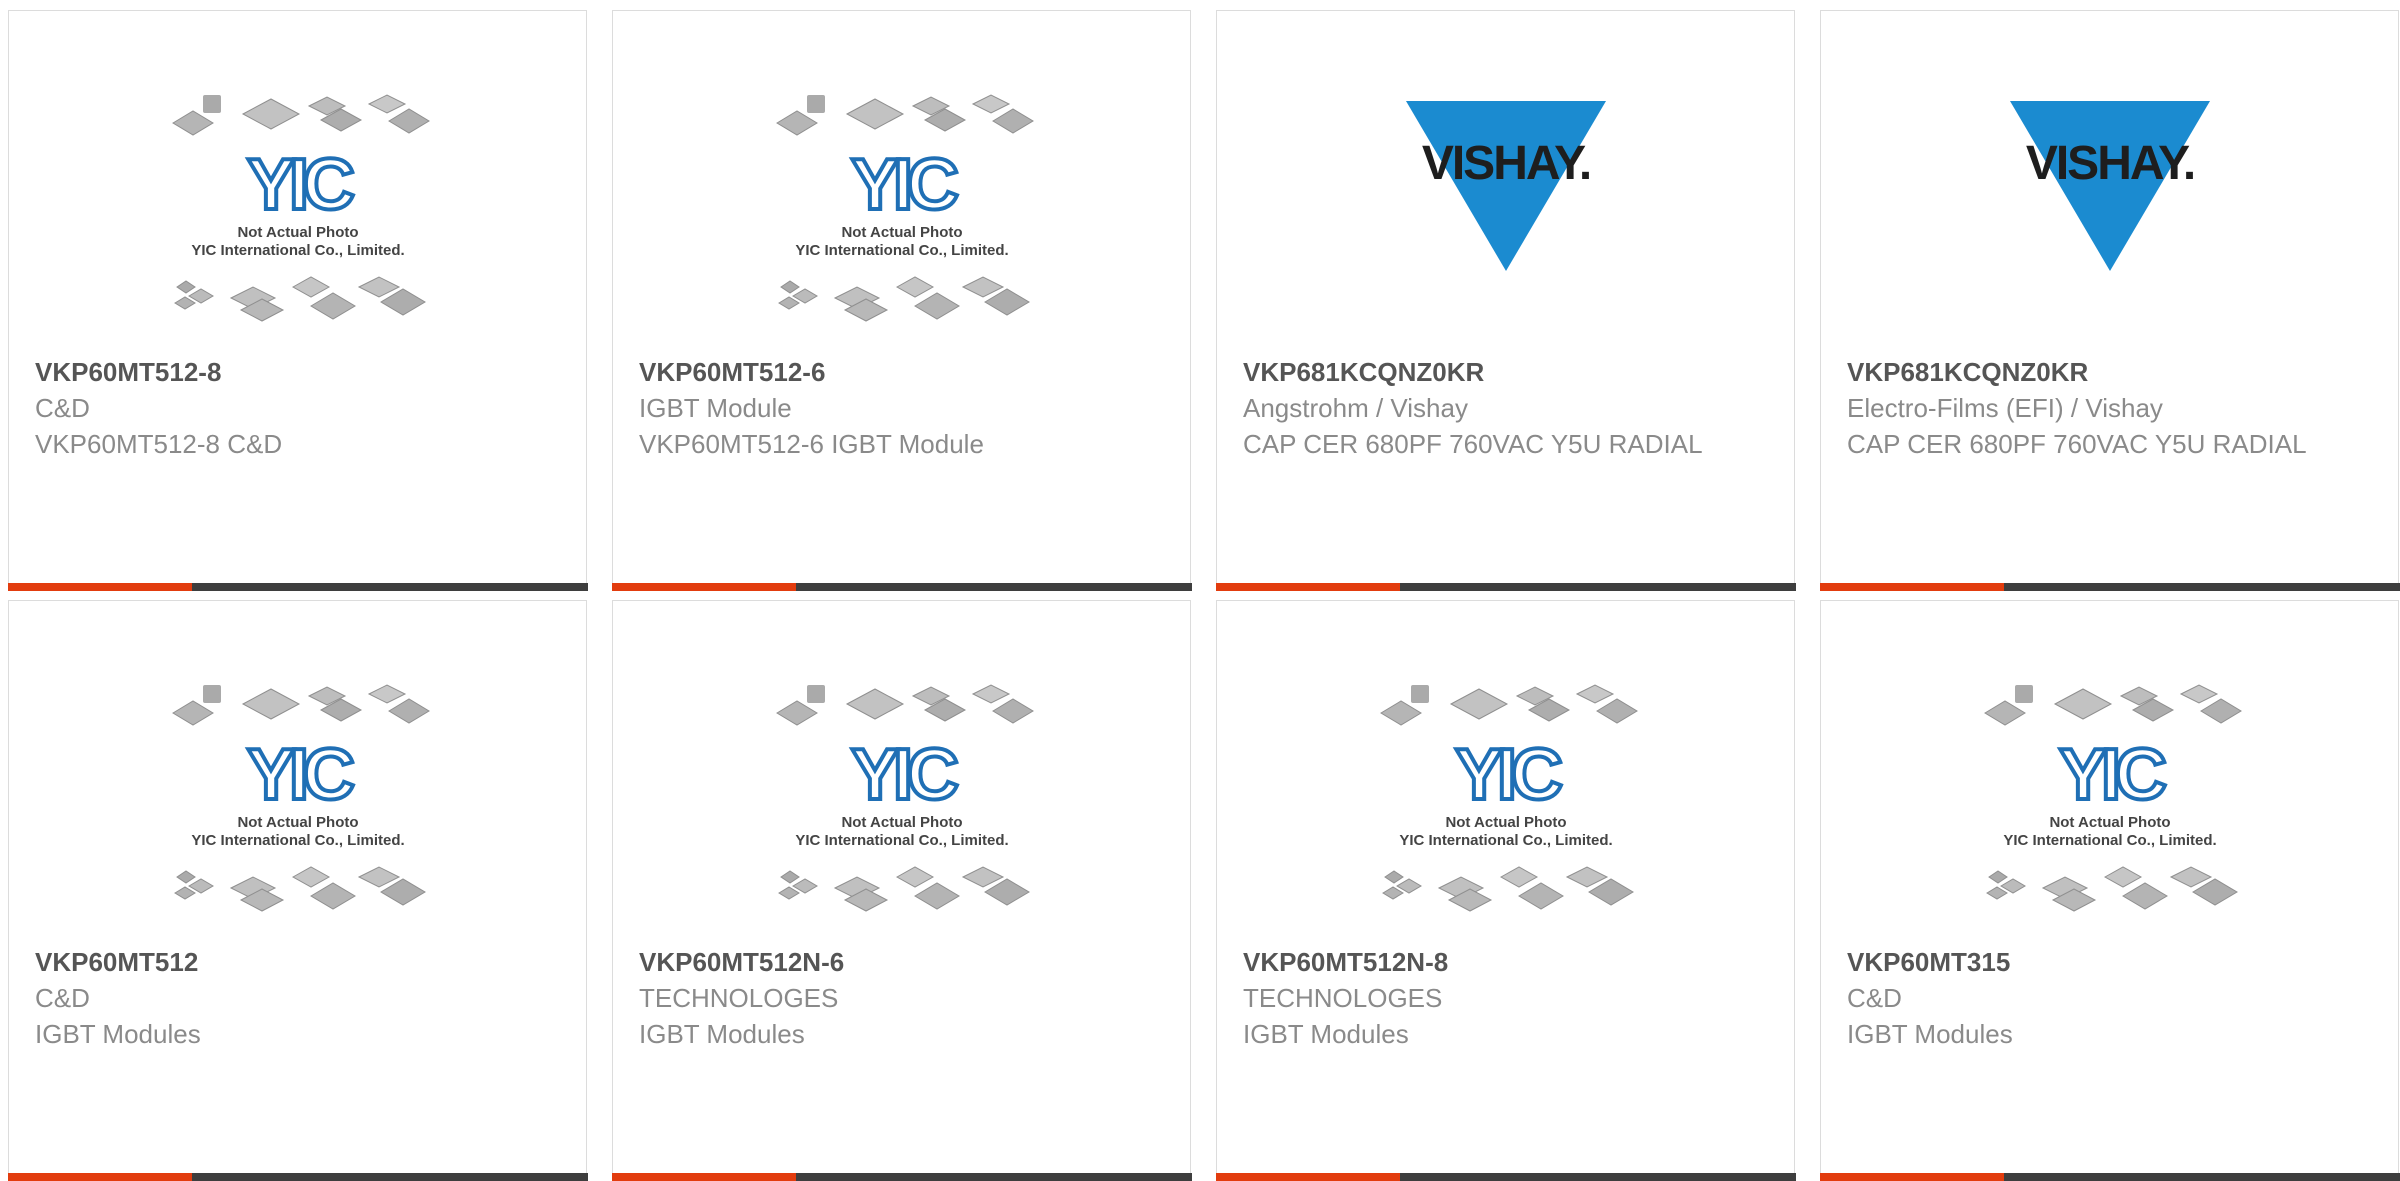  Describe the element at coordinates (2112, 962) in the screenshot. I see `part-number: VKP60MT315` at that location.